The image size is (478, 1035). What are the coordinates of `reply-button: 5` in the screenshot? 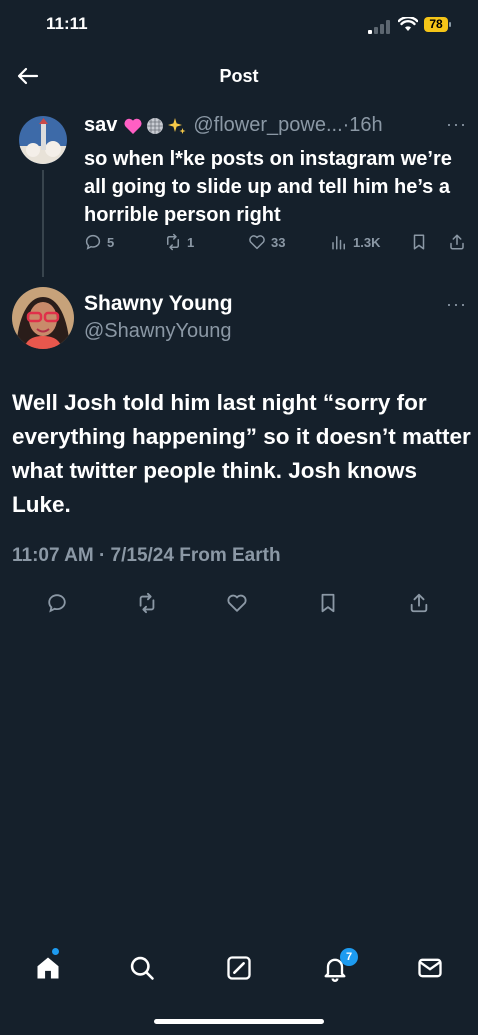 It's located at (99, 242).